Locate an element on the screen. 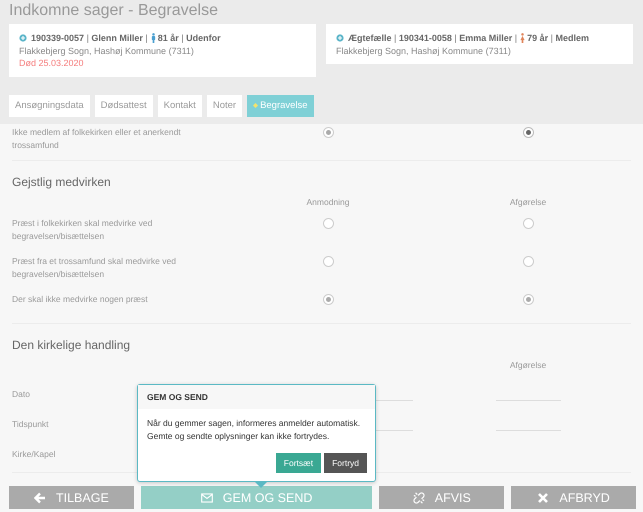  tab: Kontakt is located at coordinates (180, 105).